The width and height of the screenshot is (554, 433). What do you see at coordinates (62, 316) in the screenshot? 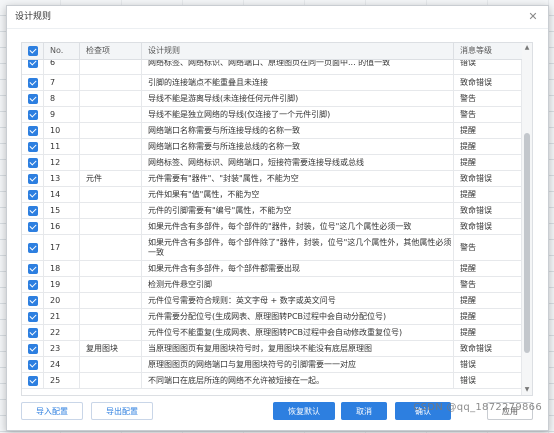
I see `row-number: 21` at bounding box center [62, 316].